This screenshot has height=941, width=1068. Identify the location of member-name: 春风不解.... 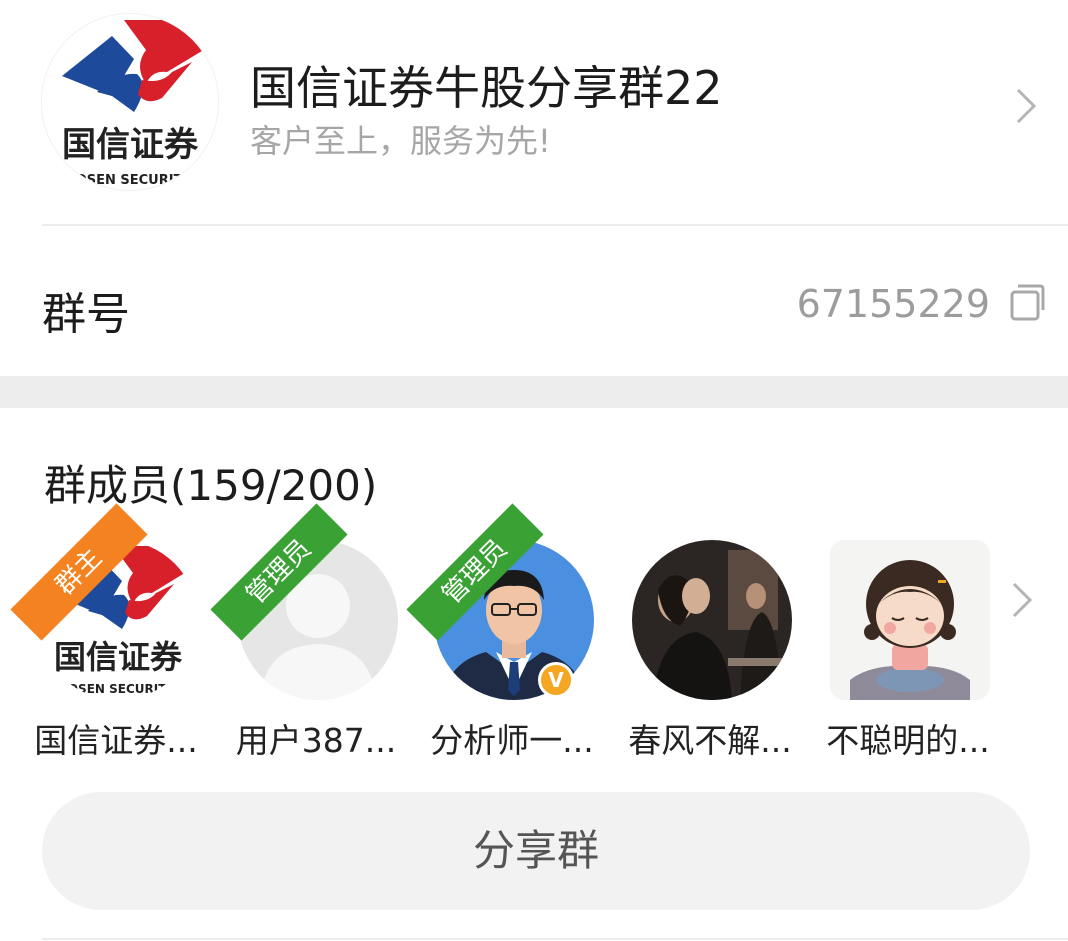
(710, 740).